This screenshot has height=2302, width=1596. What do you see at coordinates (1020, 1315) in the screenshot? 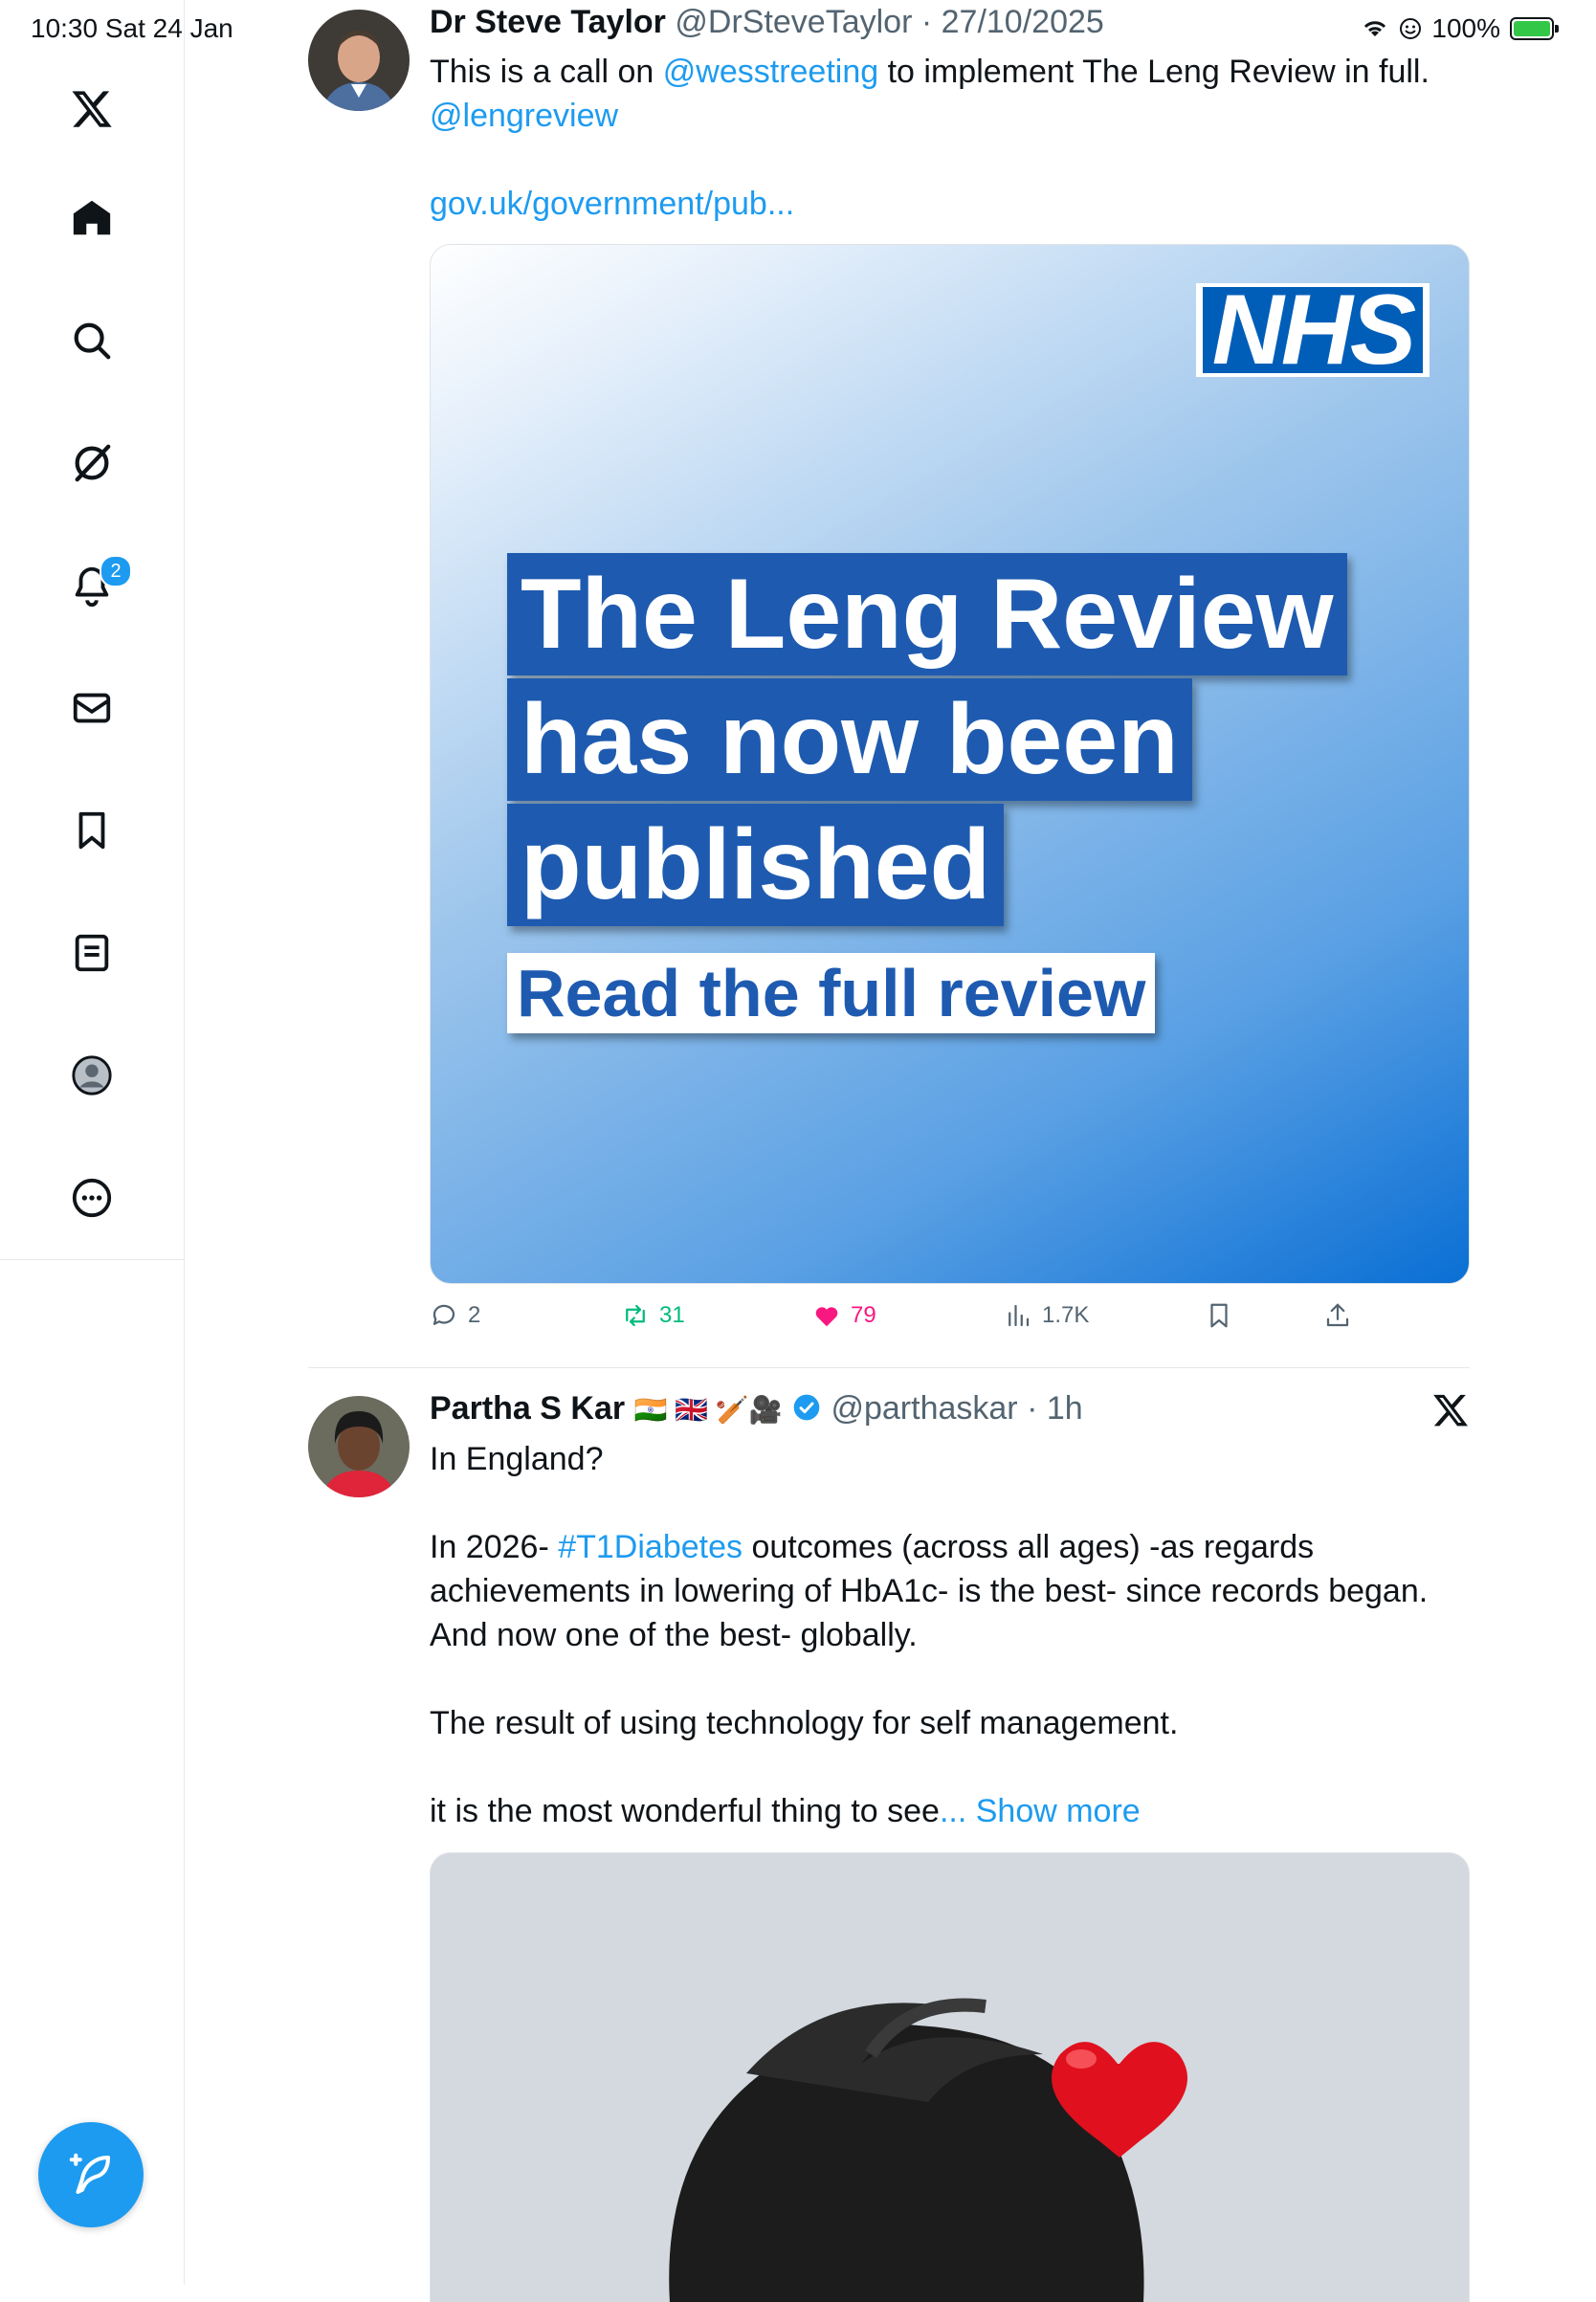
I see `views-icon` at bounding box center [1020, 1315].